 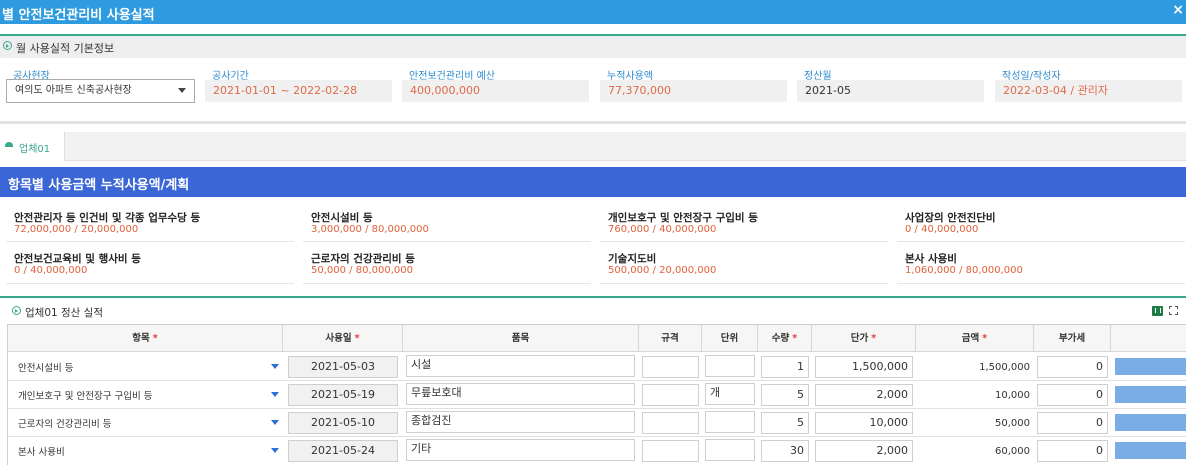 I want to click on settlement-header: 업체01 정산 실적, so click(x=593, y=310).